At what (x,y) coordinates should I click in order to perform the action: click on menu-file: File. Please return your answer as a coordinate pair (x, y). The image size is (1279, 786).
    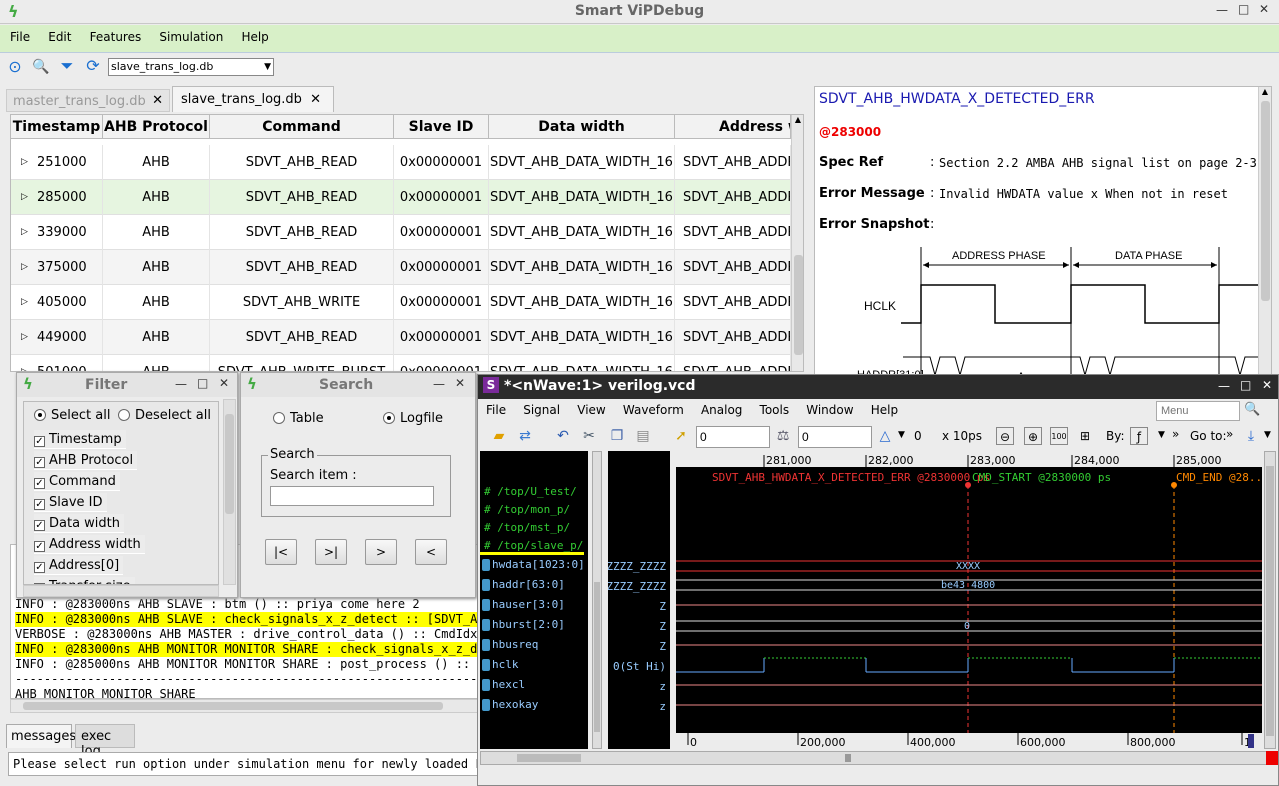
    Looking at the image, I should click on (20, 37).